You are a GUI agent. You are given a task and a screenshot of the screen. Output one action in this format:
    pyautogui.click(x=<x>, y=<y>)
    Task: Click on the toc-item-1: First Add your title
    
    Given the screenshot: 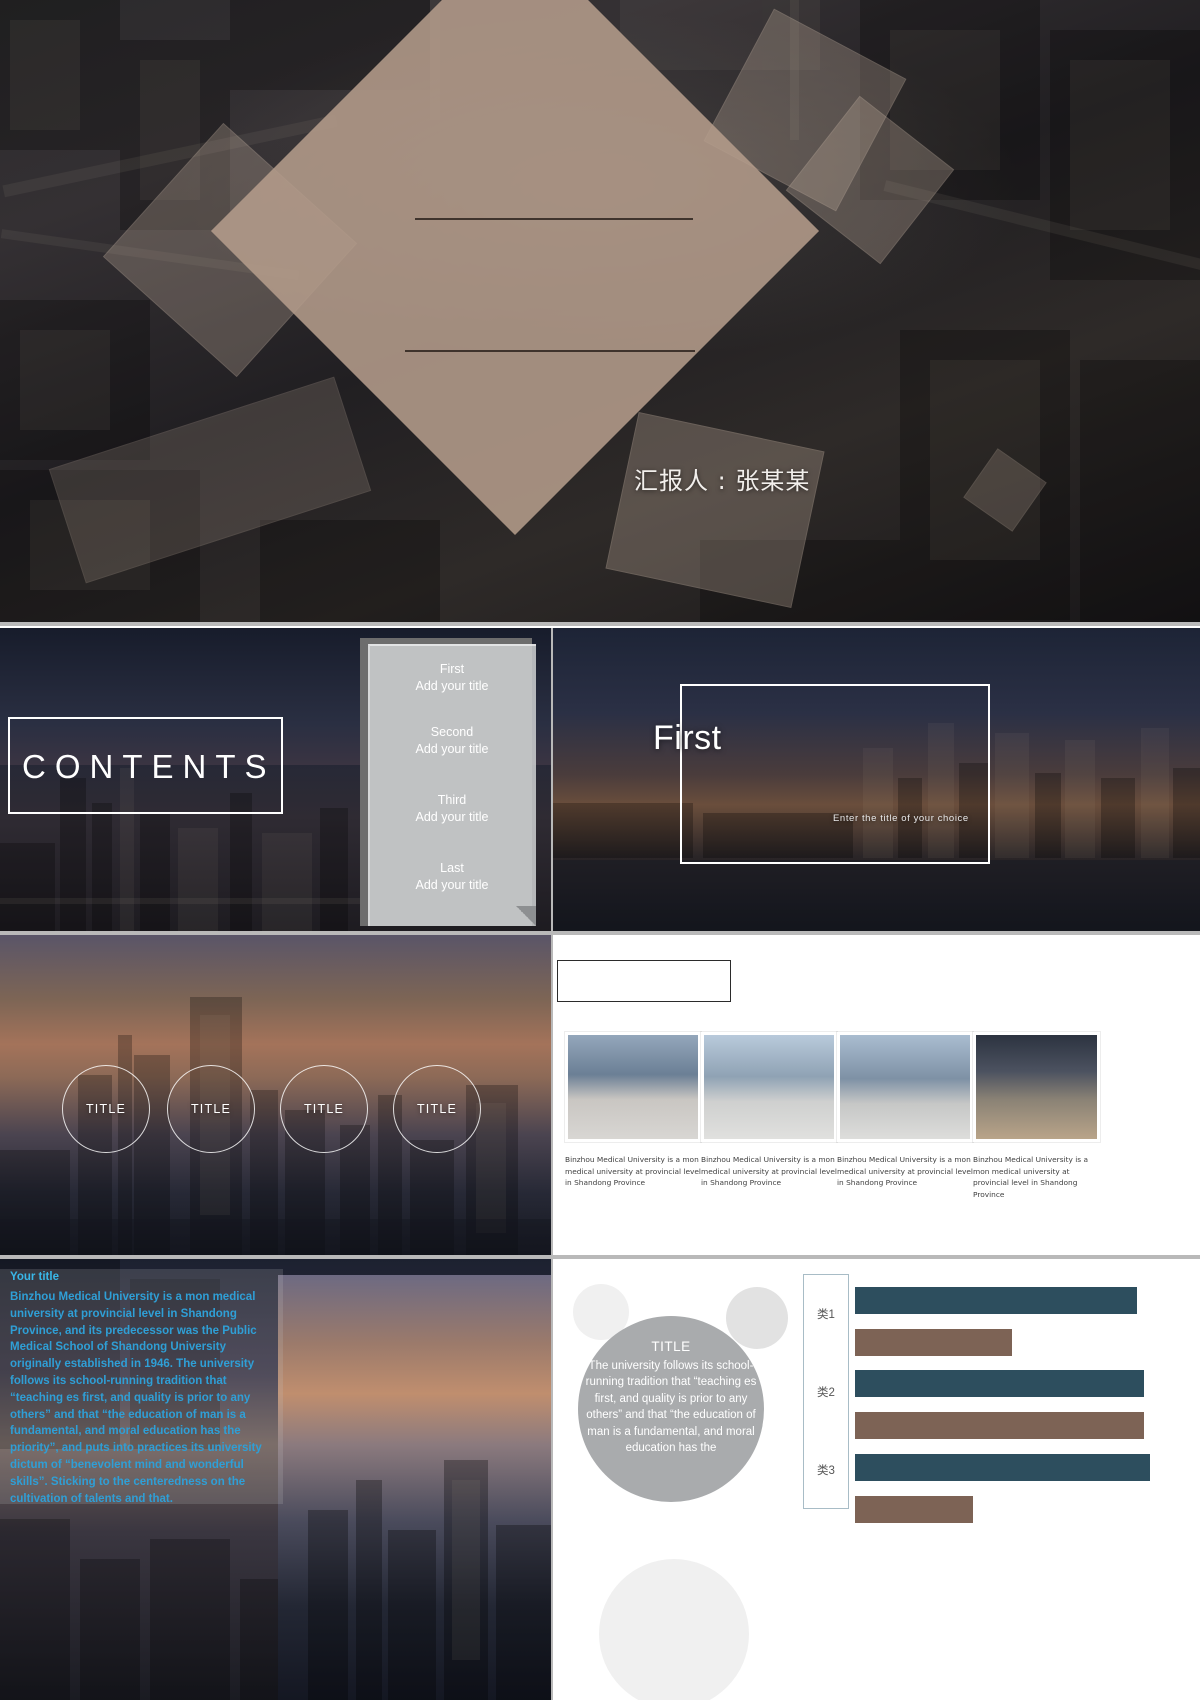 What is the action you would take?
    pyautogui.click(x=452, y=678)
    